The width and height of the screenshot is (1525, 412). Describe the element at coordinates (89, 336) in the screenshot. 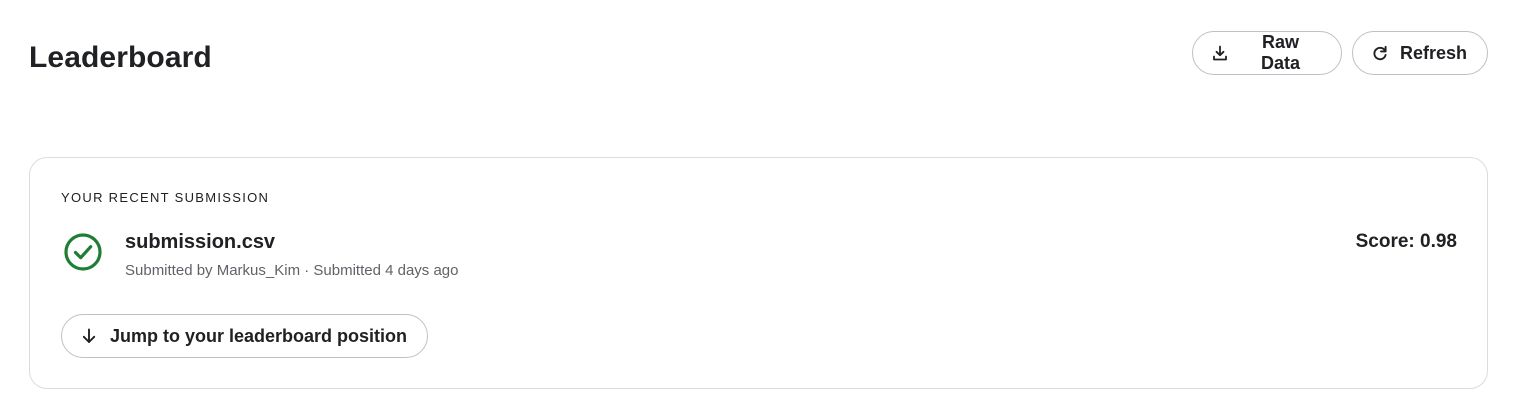

I see `arrow-down-icon` at that location.